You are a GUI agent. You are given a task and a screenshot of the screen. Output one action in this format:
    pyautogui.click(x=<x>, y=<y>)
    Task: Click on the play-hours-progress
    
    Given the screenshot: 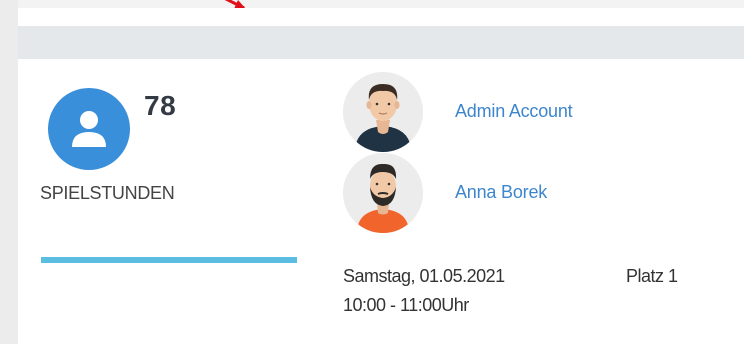 What is the action you would take?
    pyautogui.click(x=169, y=260)
    